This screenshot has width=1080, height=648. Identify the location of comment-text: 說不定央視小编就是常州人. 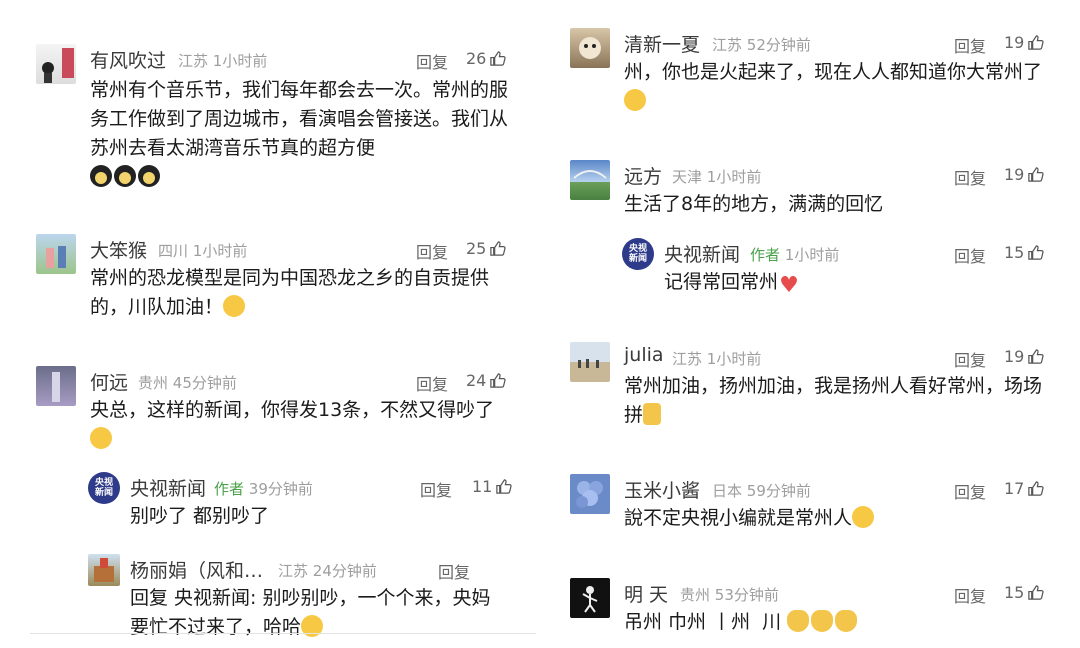
(834, 518).